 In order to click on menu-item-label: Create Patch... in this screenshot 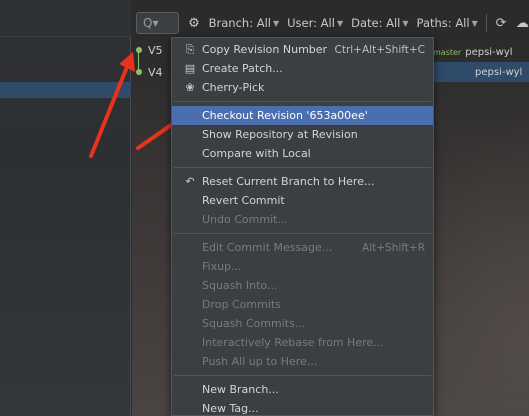, I will do `click(242, 68)`.